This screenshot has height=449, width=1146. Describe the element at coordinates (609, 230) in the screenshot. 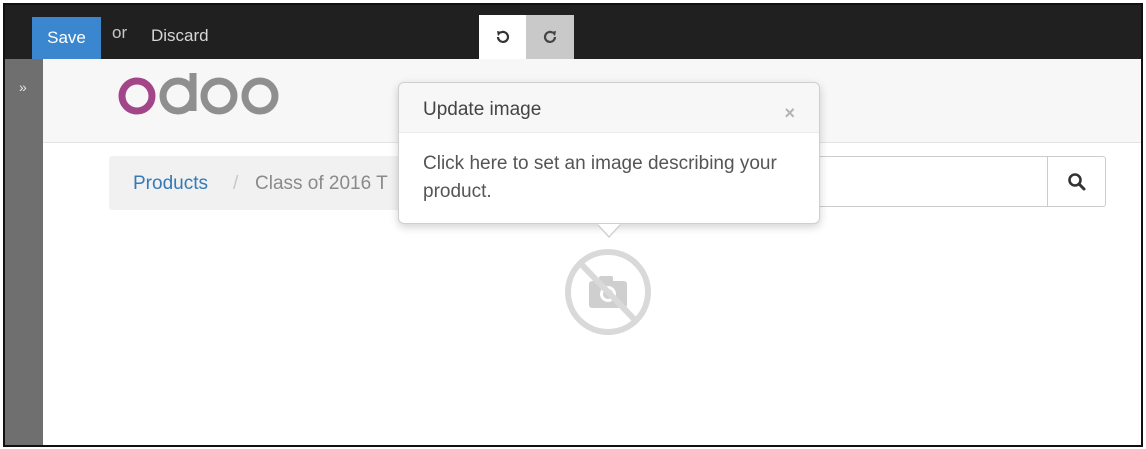

I see `popover-arrow-fill` at that location.